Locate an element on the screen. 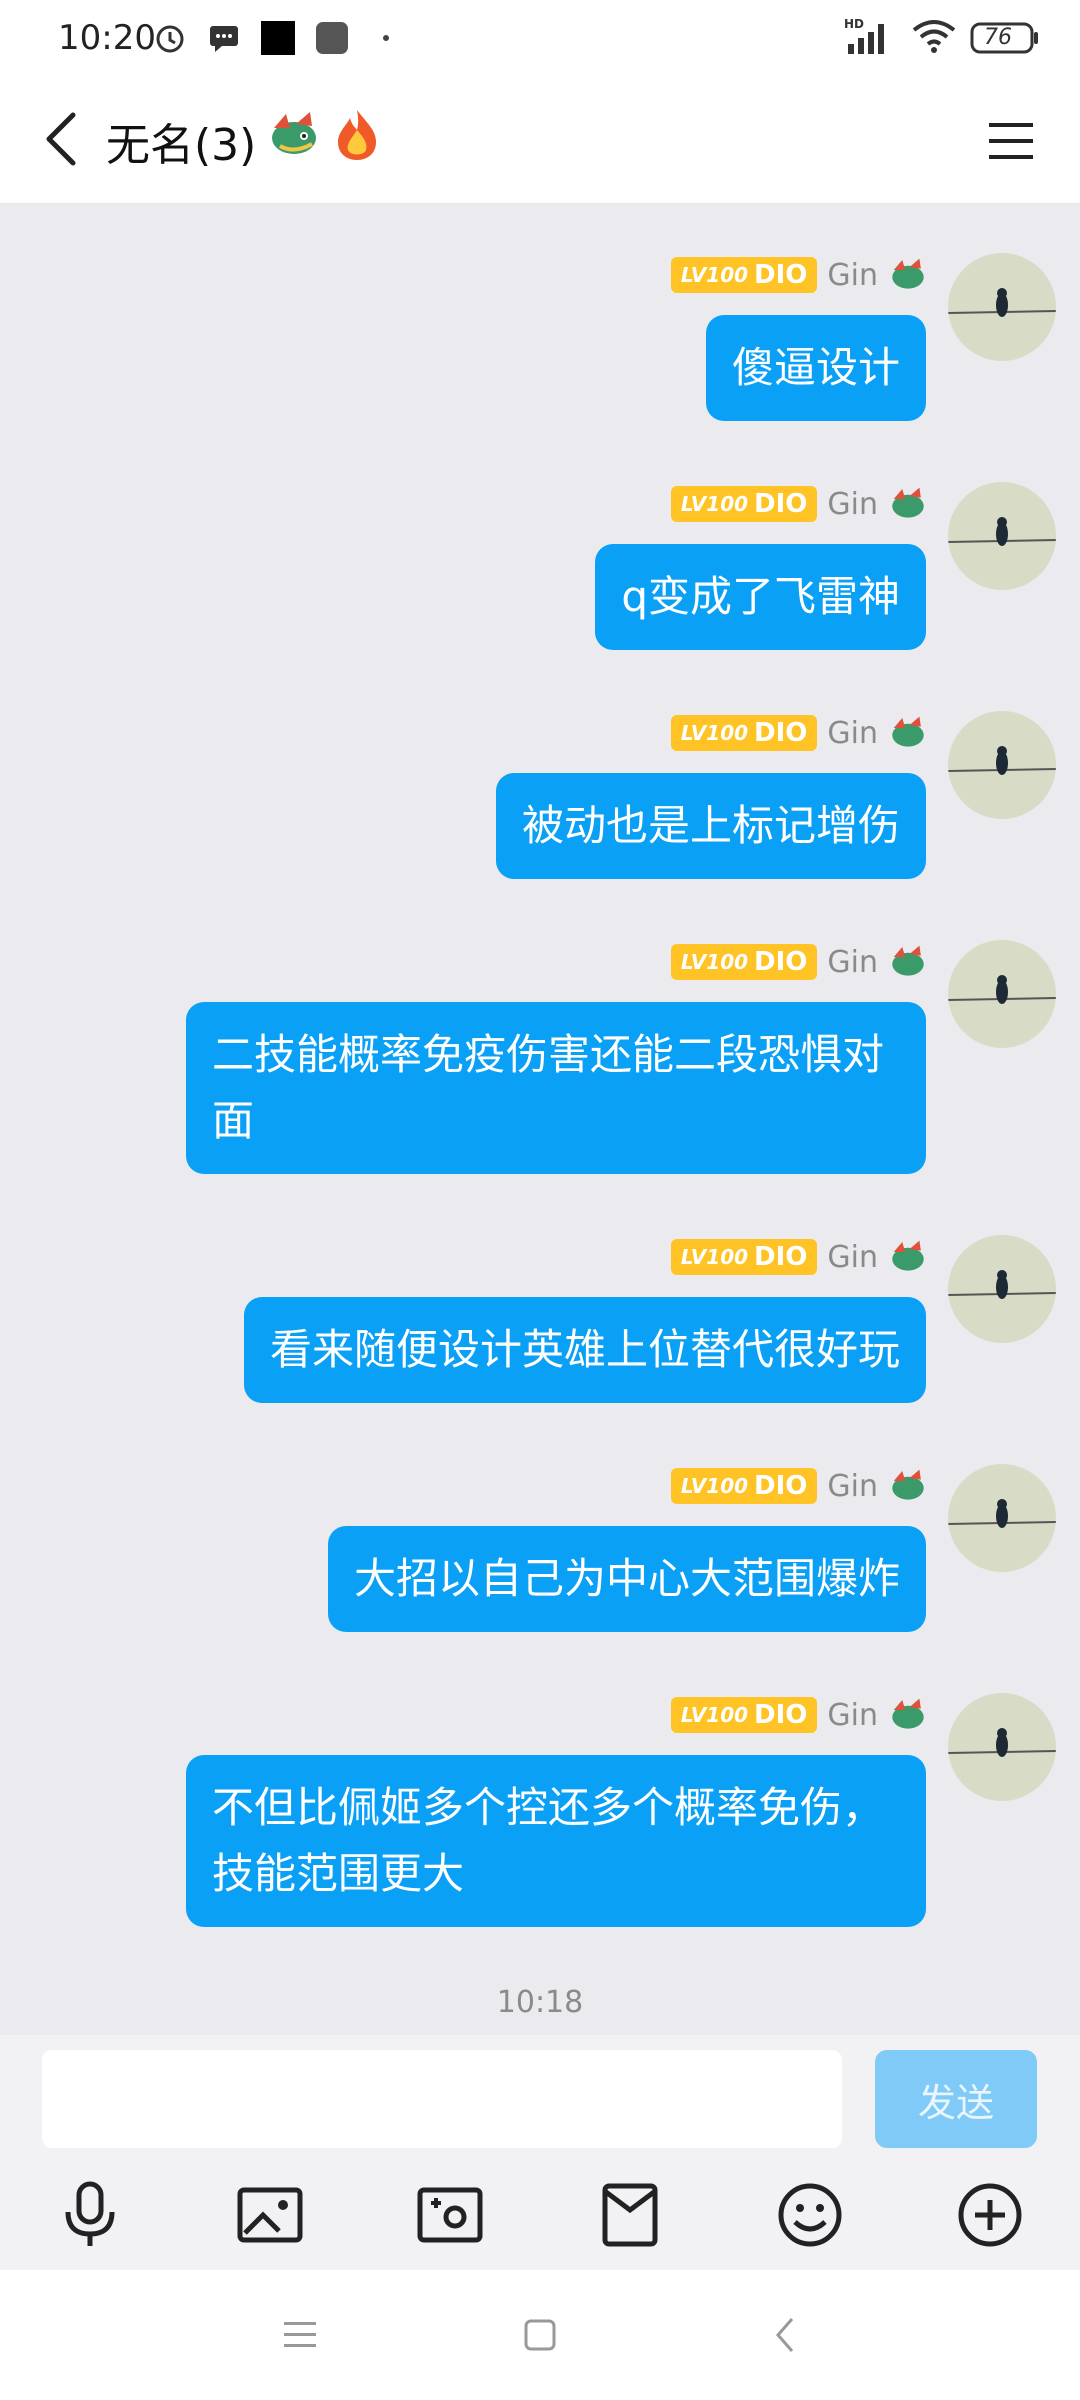 The image size is (1080, 2400). plus-icon is located at coordinates (990, 2215).